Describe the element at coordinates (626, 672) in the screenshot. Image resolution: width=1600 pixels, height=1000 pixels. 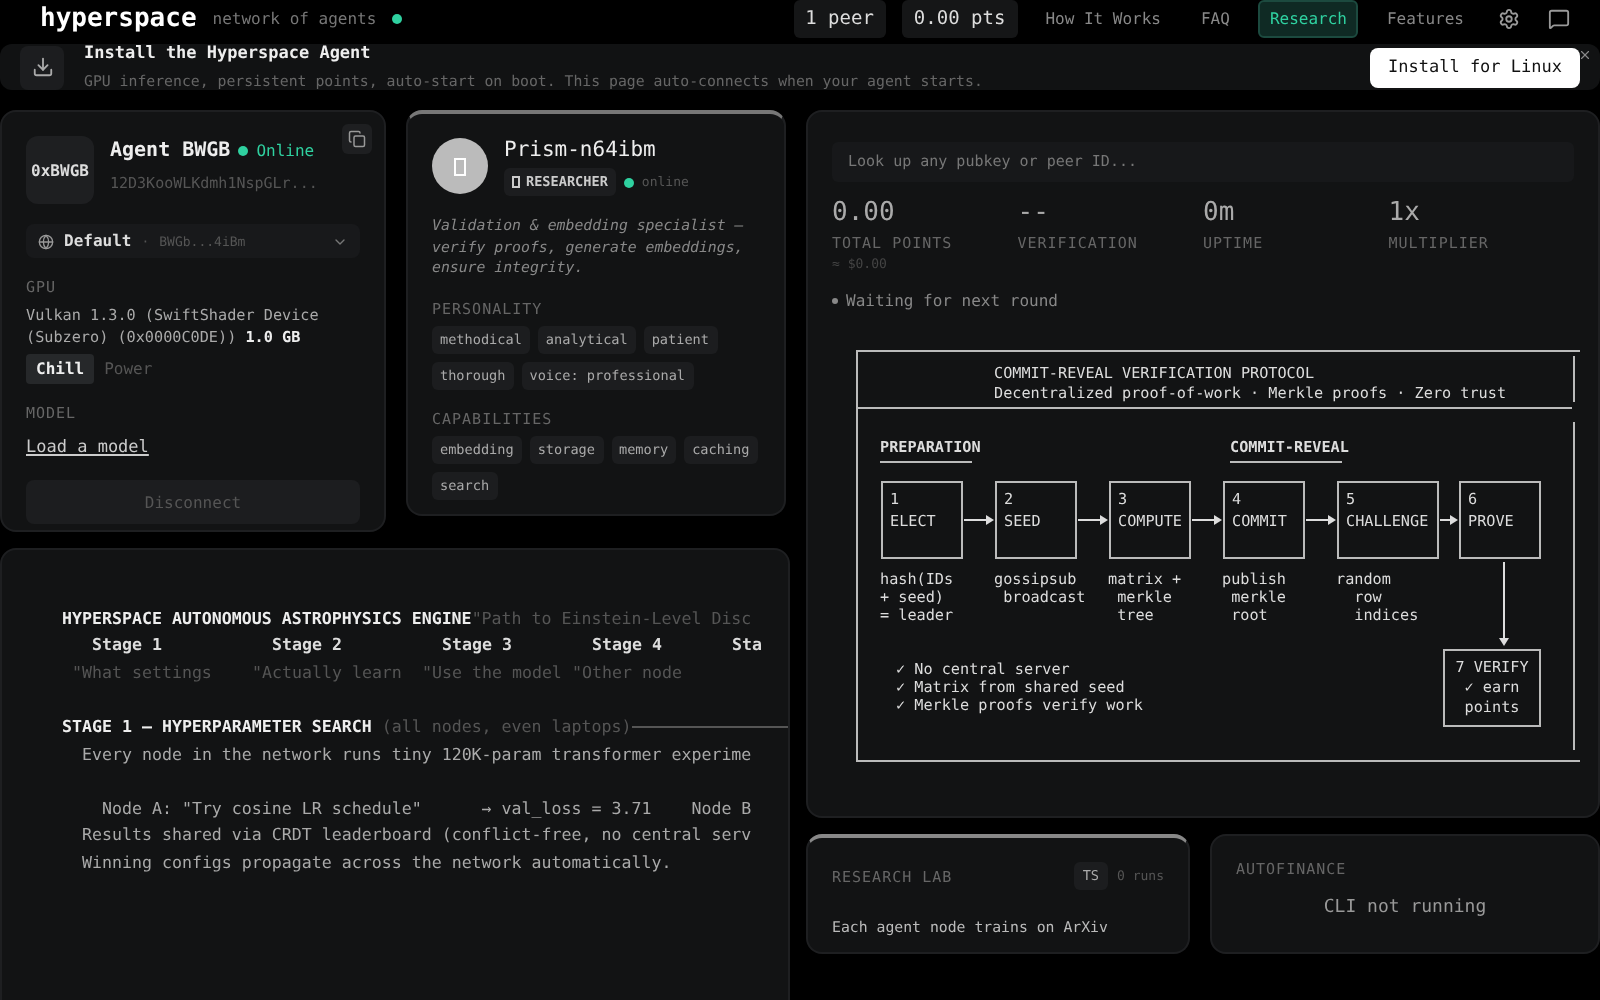
I see `stage-quote: "Other node` at that location.